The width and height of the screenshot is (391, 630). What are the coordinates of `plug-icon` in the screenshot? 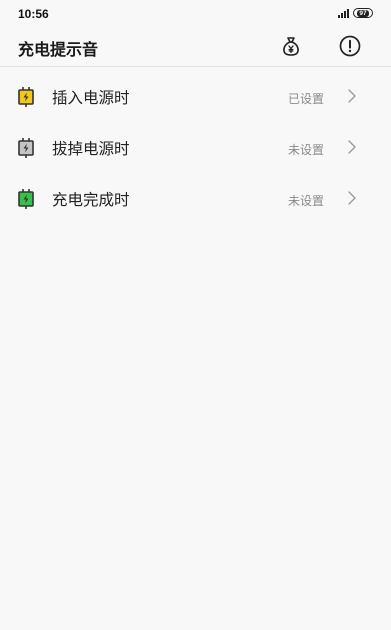 It's located at (26, 97).